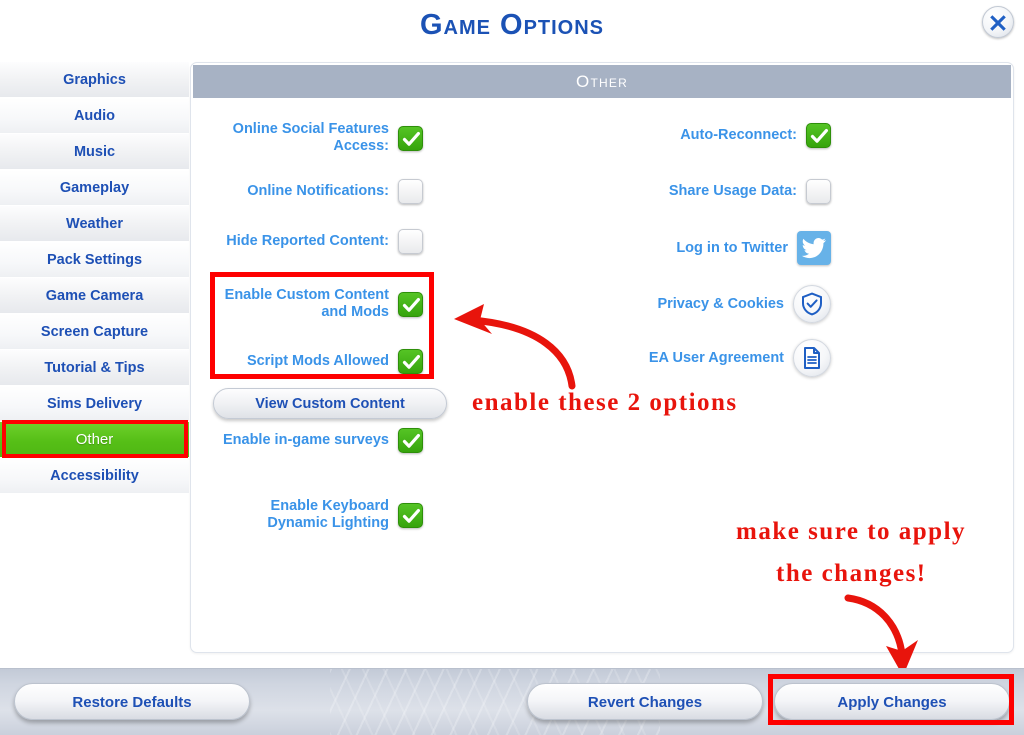 Image resolution: width=1024 pixels, height=735 pixels. What do you see at coordinates (512, 25) in the screenshot?
I see `page-title: Game Options` at bounding box center [512, 25].